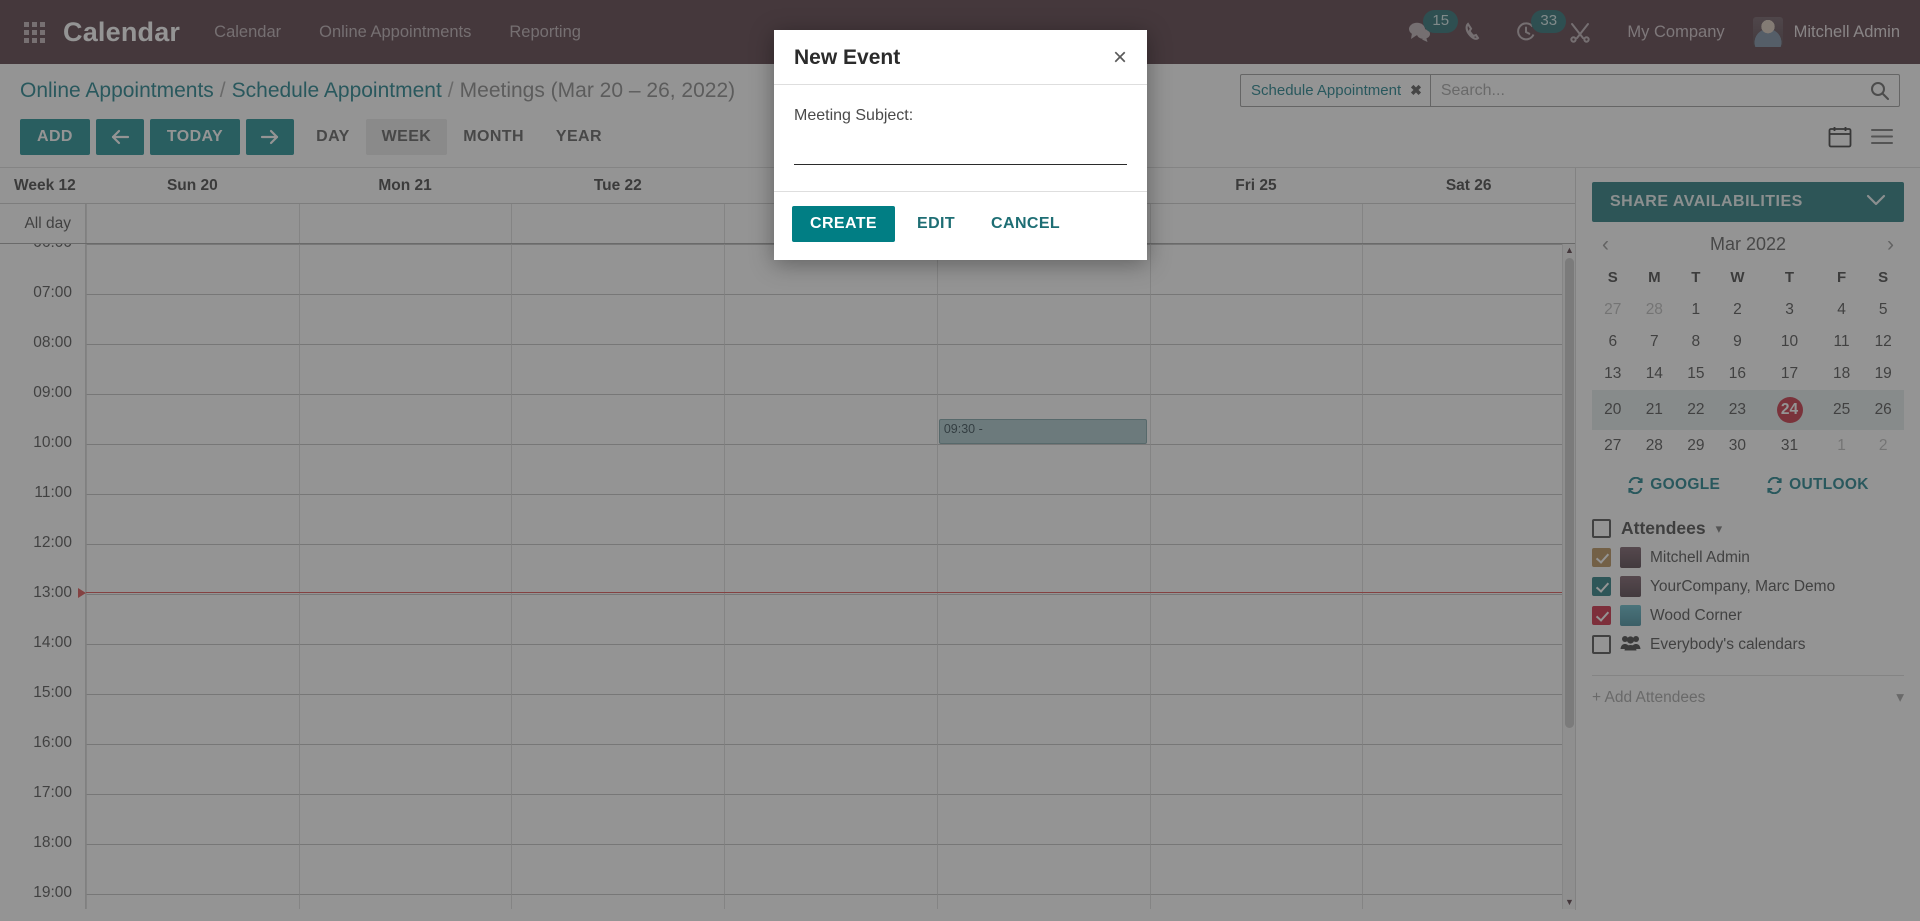 The height and width of the screenshot is (921, 1920). What do you see at coordinates (960, 152) in the screenshot?
I see `meeting-subject-input` at bounding box center [960, 152].